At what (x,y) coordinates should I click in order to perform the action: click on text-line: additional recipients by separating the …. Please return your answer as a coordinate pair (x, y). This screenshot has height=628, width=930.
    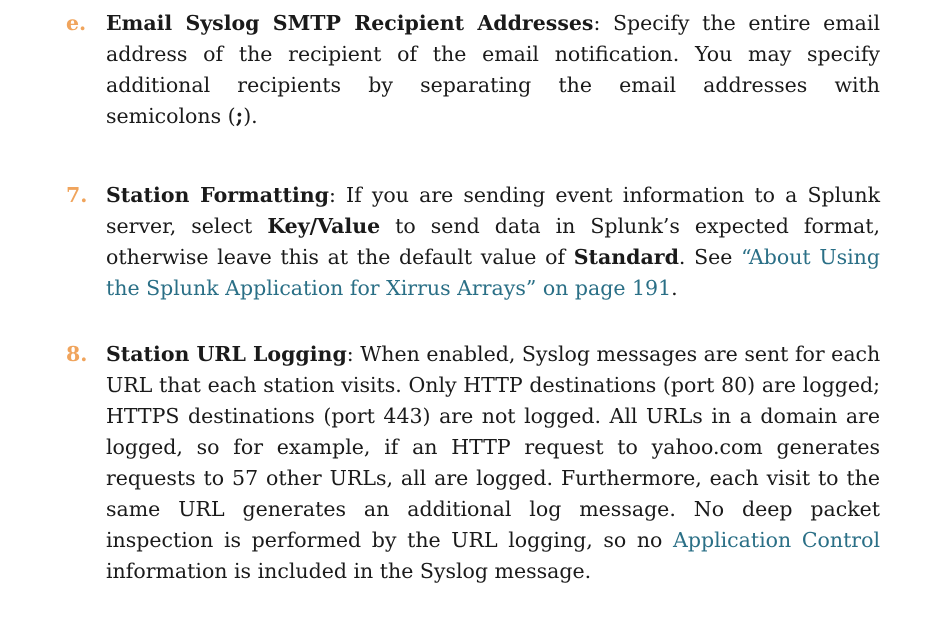
    Looking at the image, I should click on (493, 85).